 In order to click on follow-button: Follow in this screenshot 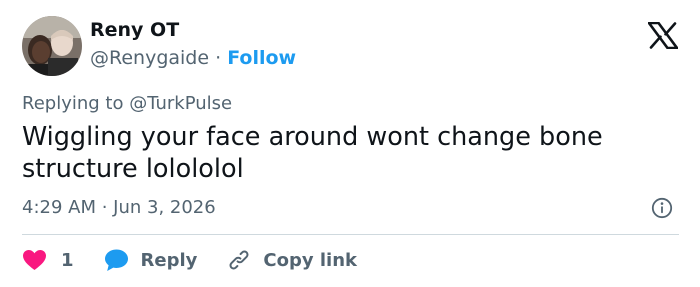, I will do `click(261, 58)`.